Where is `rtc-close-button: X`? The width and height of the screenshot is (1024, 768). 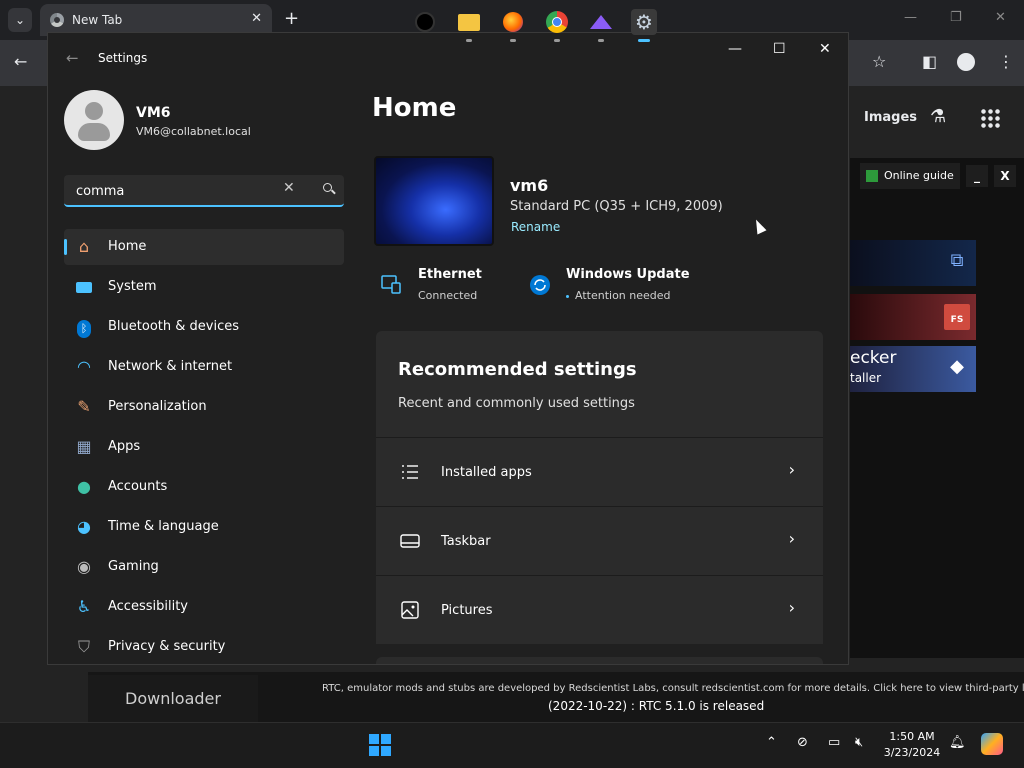 rtc-close-button: X is located at coordinates (1005, 176).